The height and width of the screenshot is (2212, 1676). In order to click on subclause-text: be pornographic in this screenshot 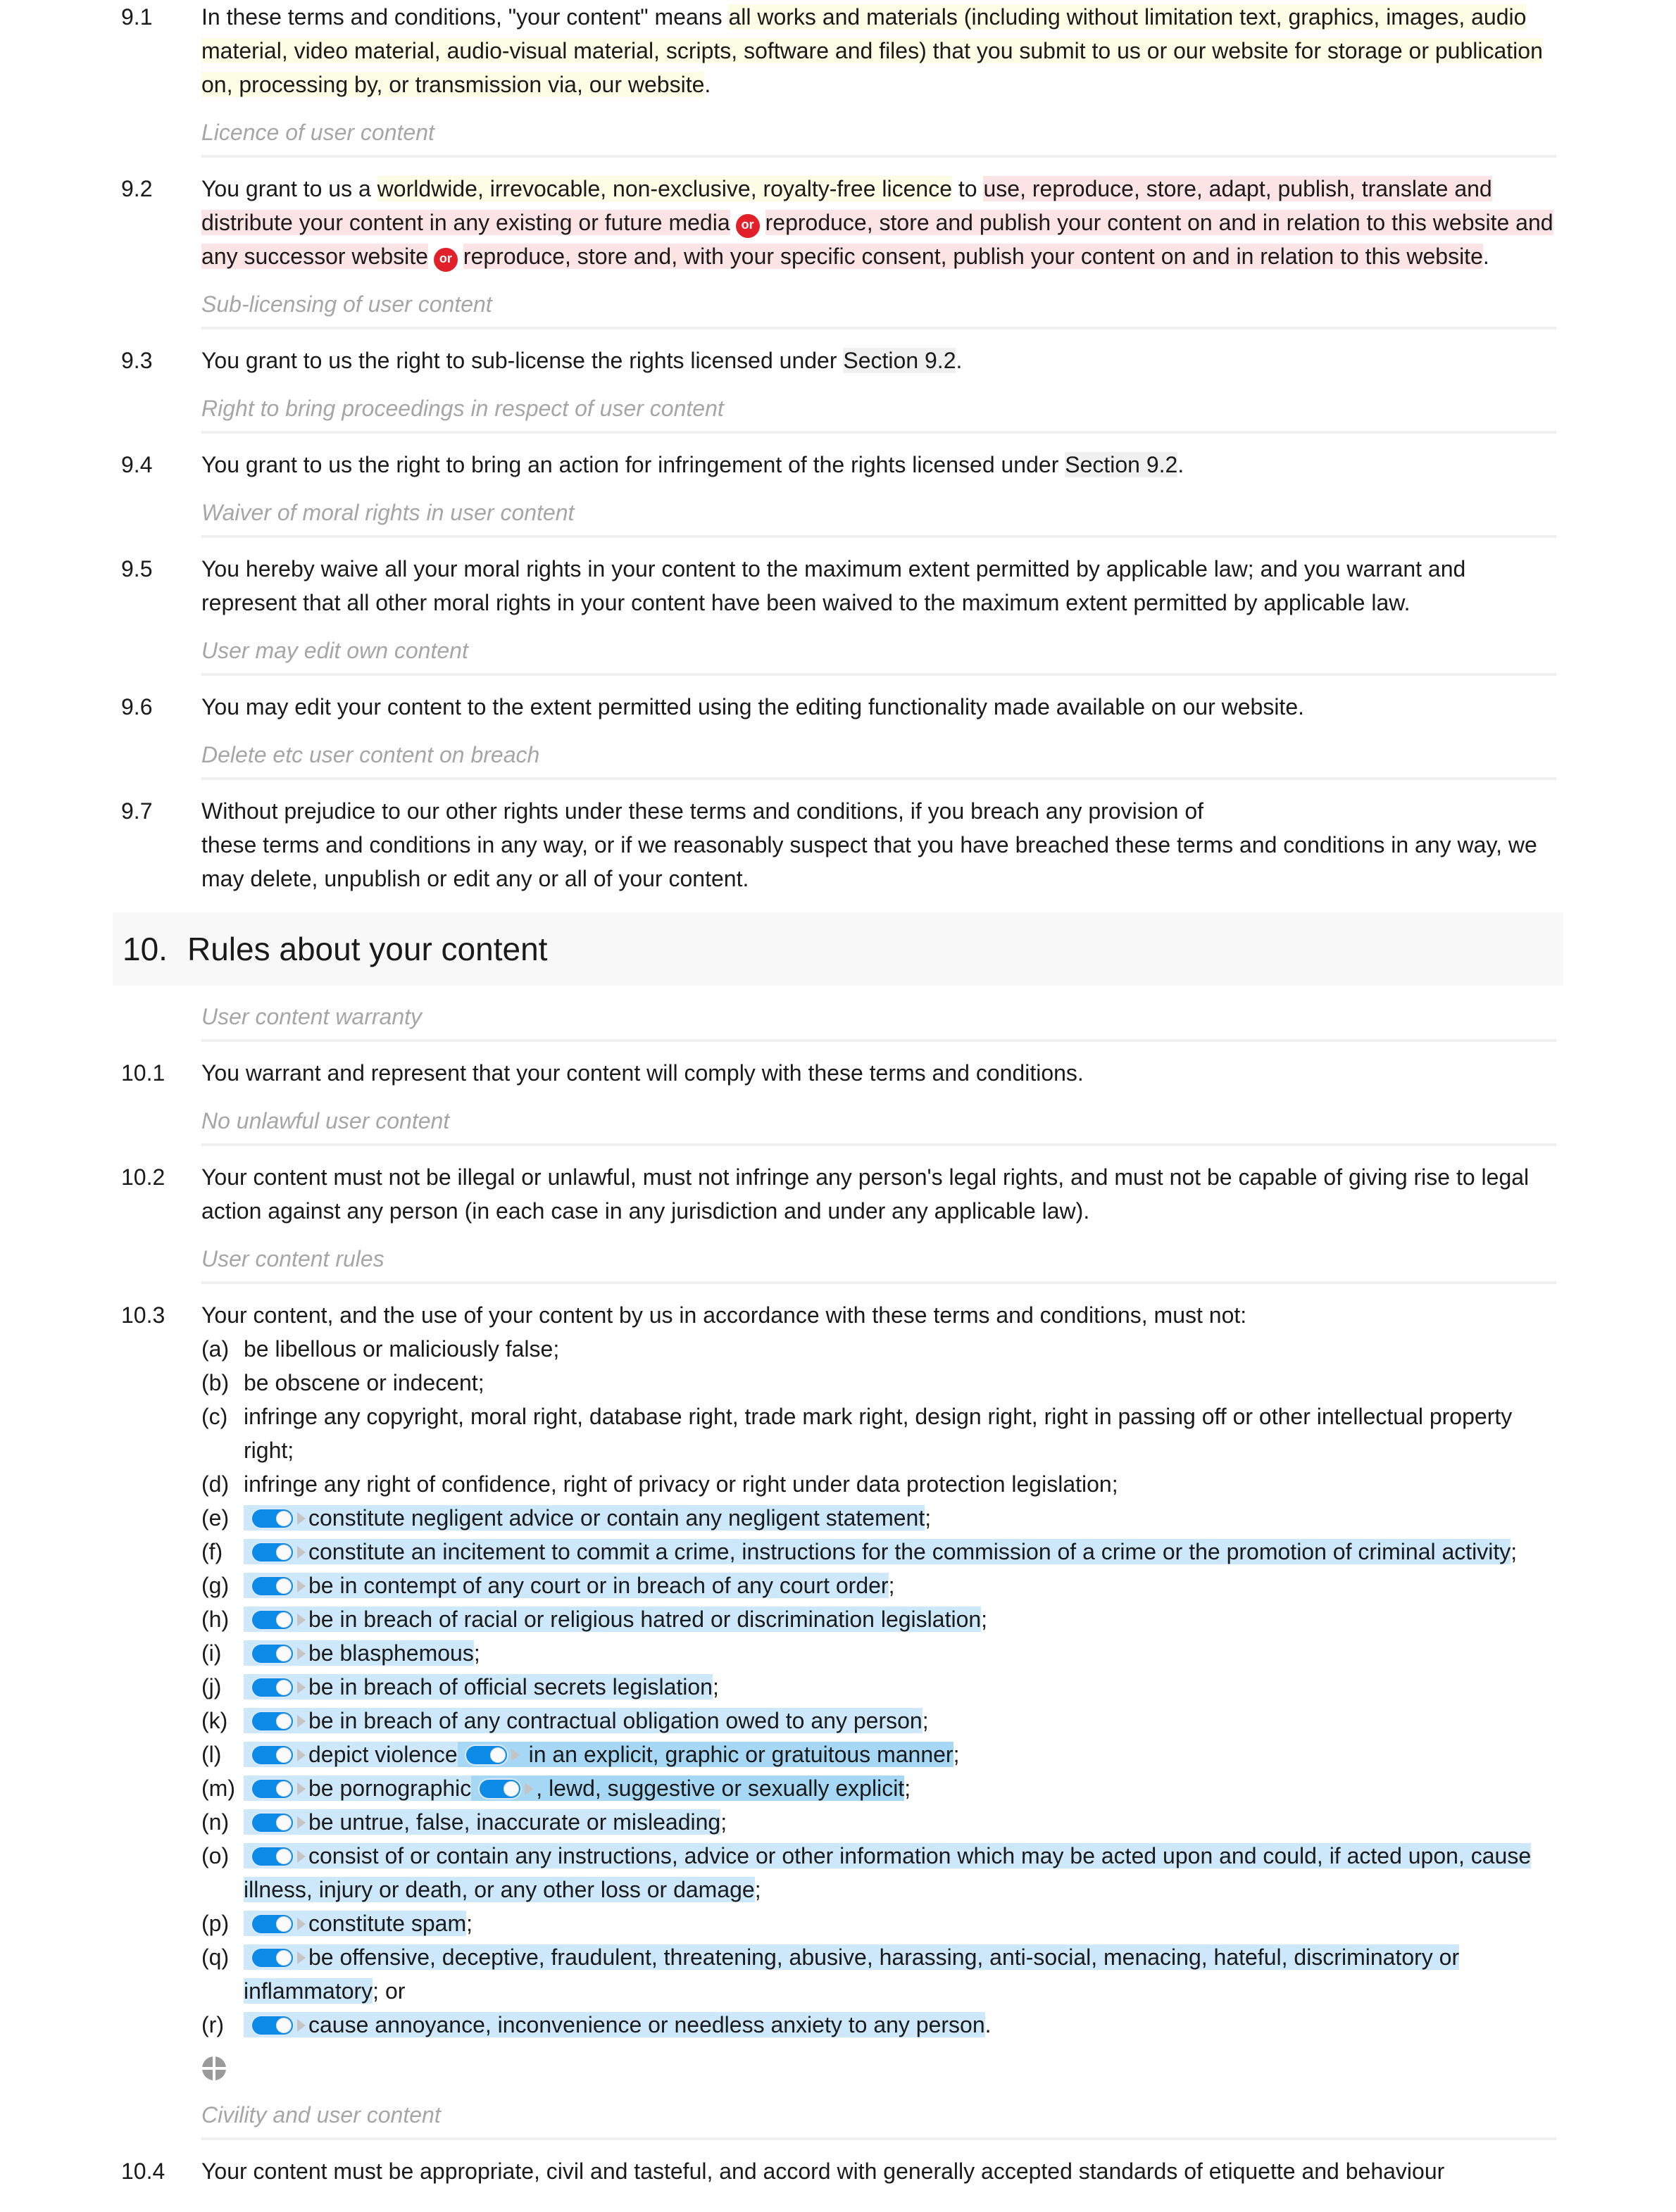, I will do `click(390, 1789)`.